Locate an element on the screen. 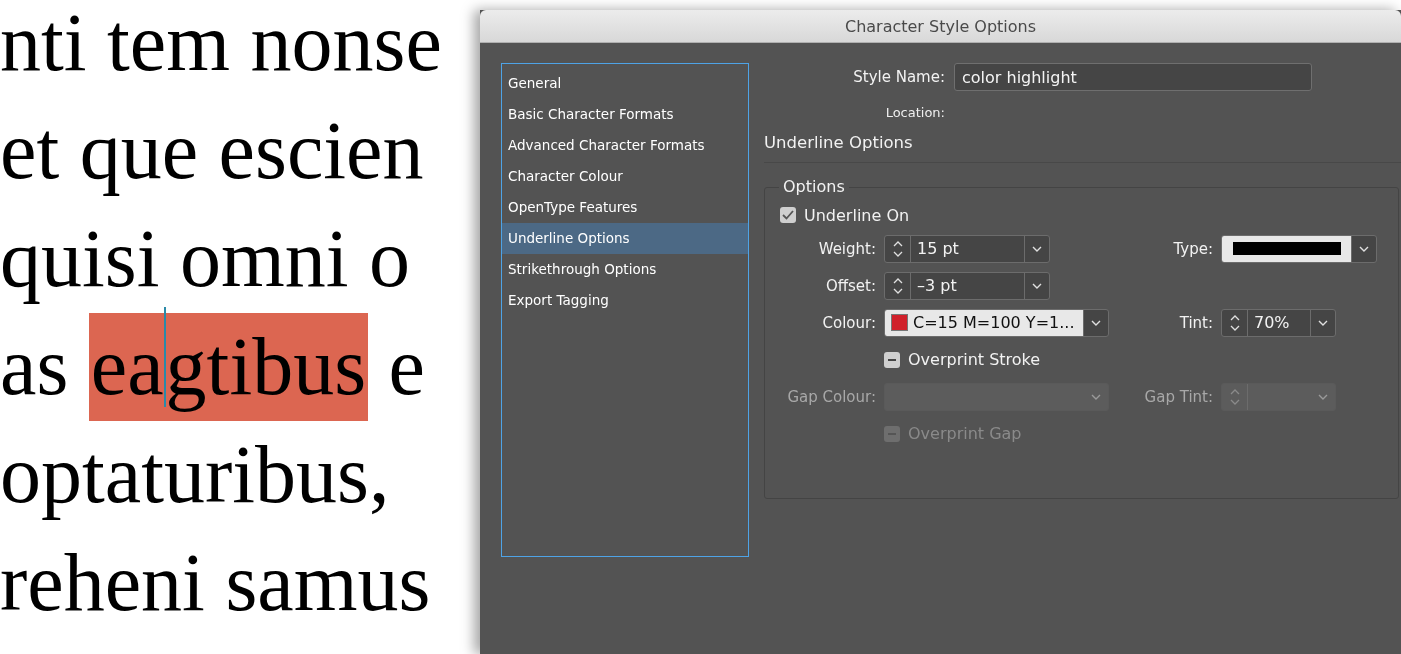  check-icon is located at coordinates (788, 215).